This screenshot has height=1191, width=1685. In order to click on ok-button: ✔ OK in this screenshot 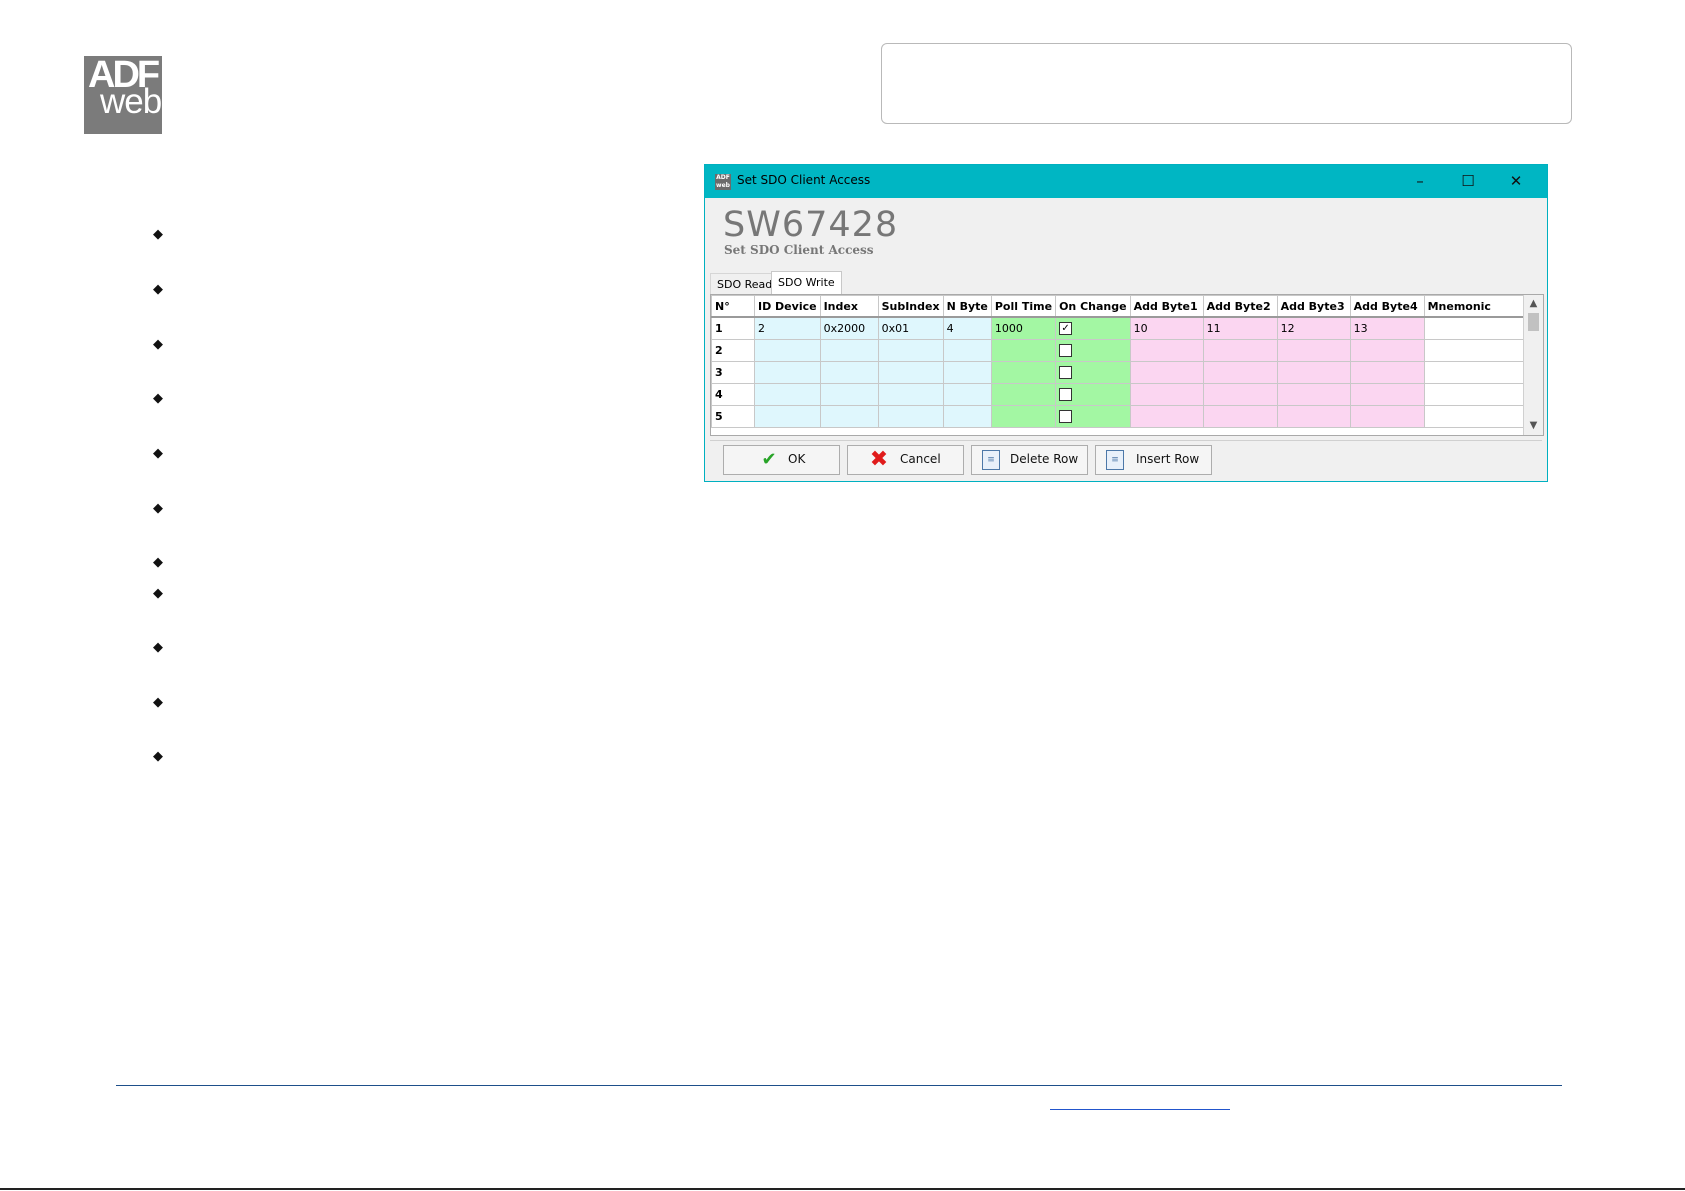, I will do `click(781, 460)`.